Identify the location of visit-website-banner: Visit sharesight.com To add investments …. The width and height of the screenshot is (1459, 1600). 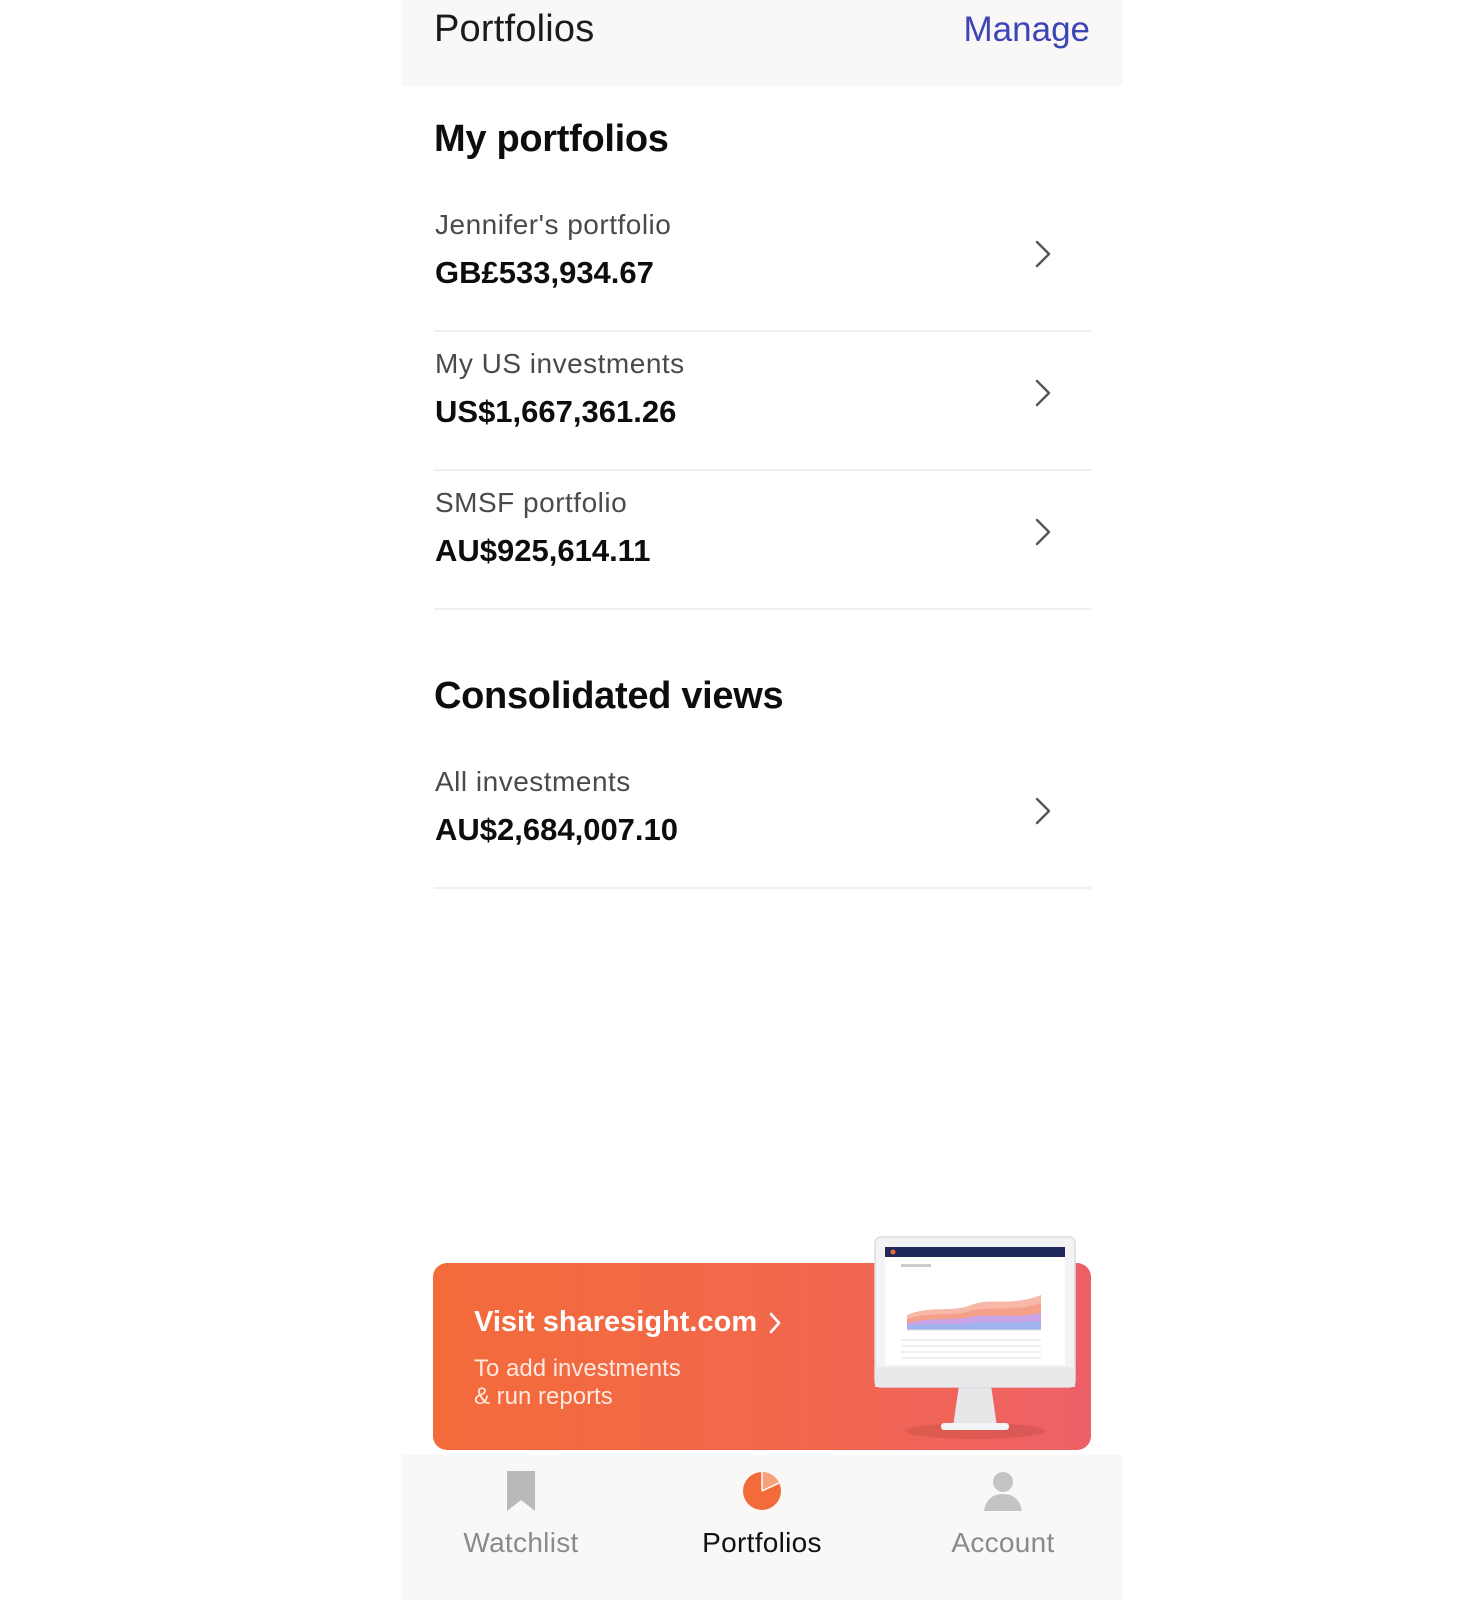
(762, 1343).